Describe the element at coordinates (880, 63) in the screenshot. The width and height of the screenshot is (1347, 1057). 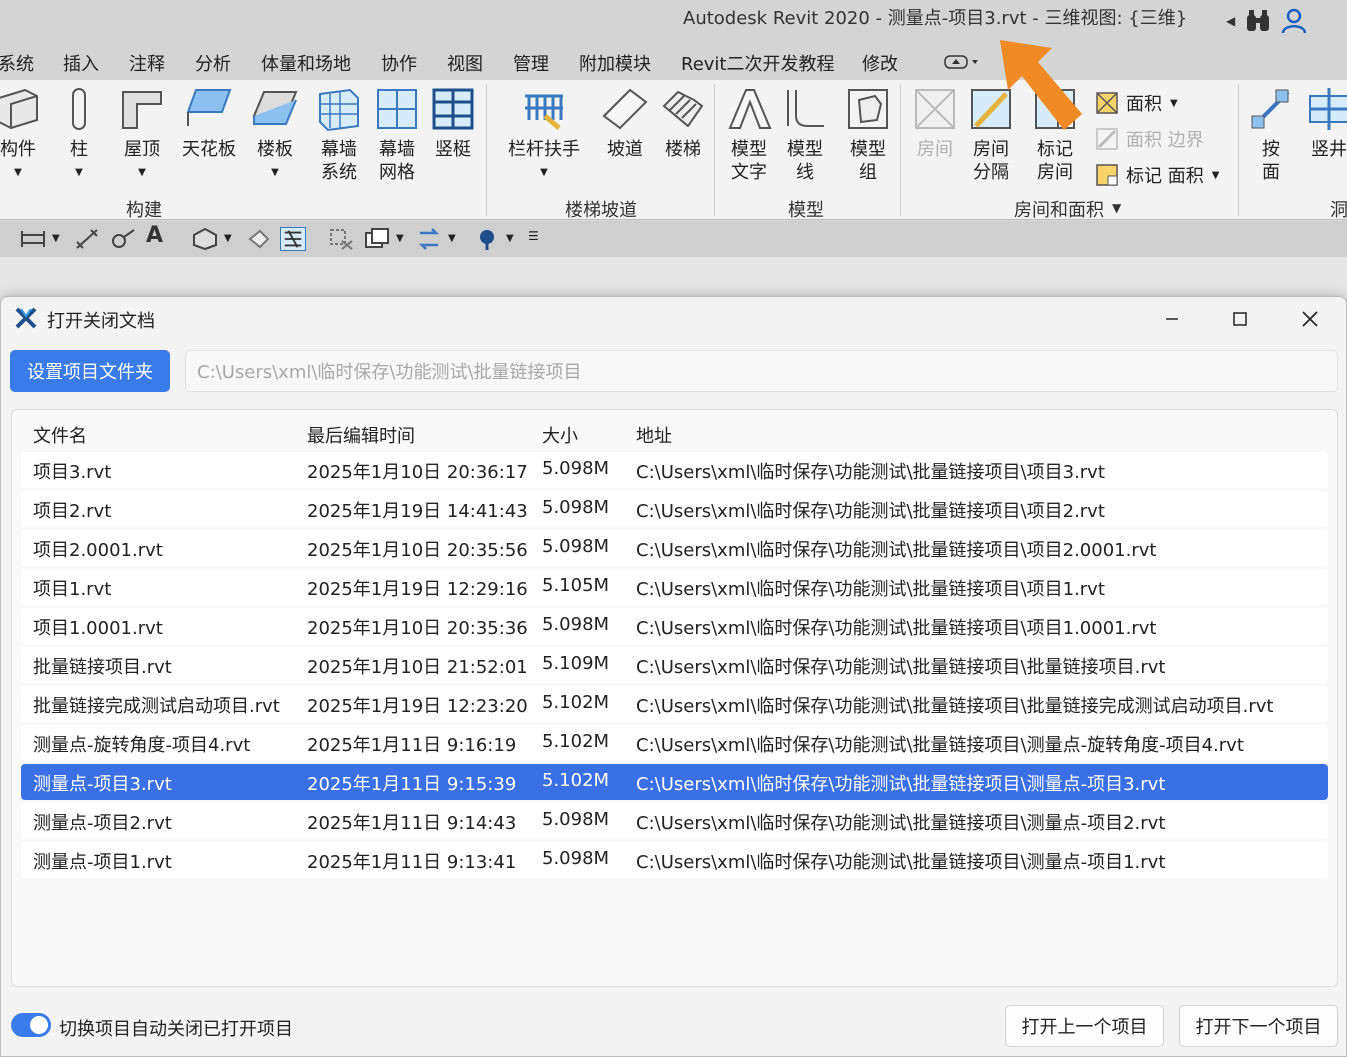
I see `tab-modify: 修改` at that location.